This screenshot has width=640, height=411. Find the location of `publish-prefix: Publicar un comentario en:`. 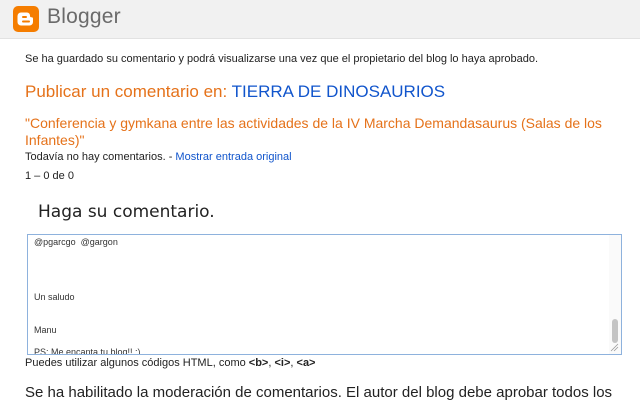

publish-prefix: Publicar un comentario en: is located at coordinates (128, 91).